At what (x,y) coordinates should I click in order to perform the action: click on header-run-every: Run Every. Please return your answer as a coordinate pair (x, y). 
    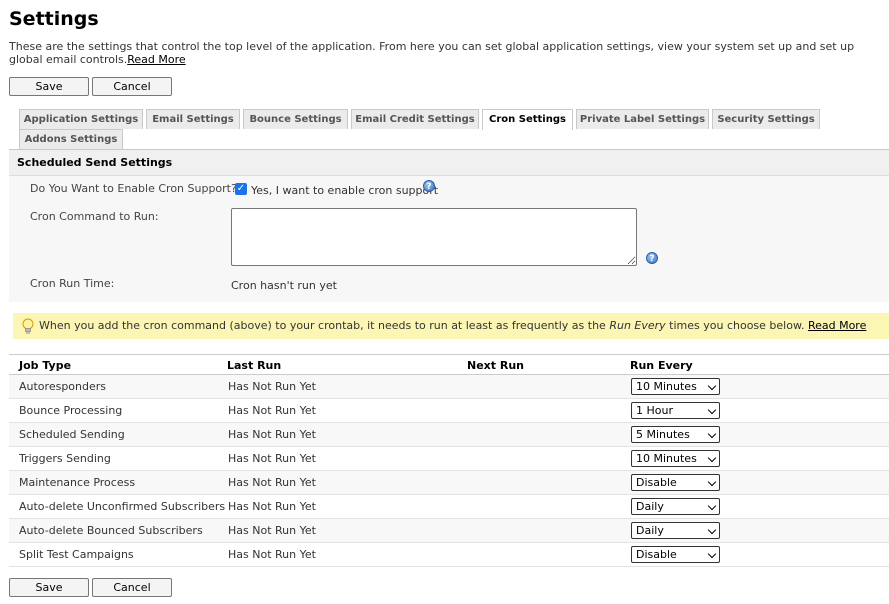
    Looking at the image, I should click on (661, 365).